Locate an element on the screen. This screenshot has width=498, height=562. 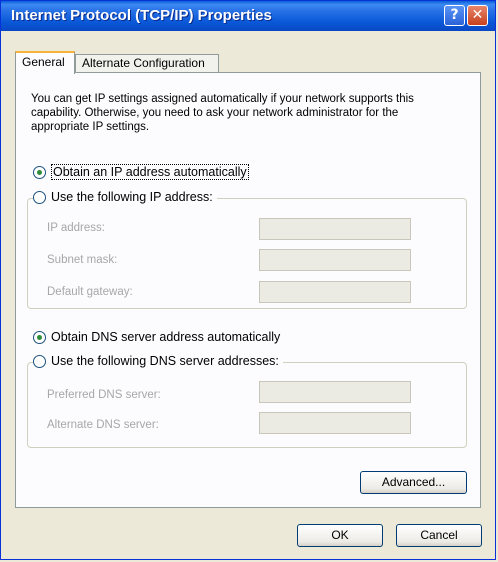
preferred-dns-input is located at coordinates (335, 392).